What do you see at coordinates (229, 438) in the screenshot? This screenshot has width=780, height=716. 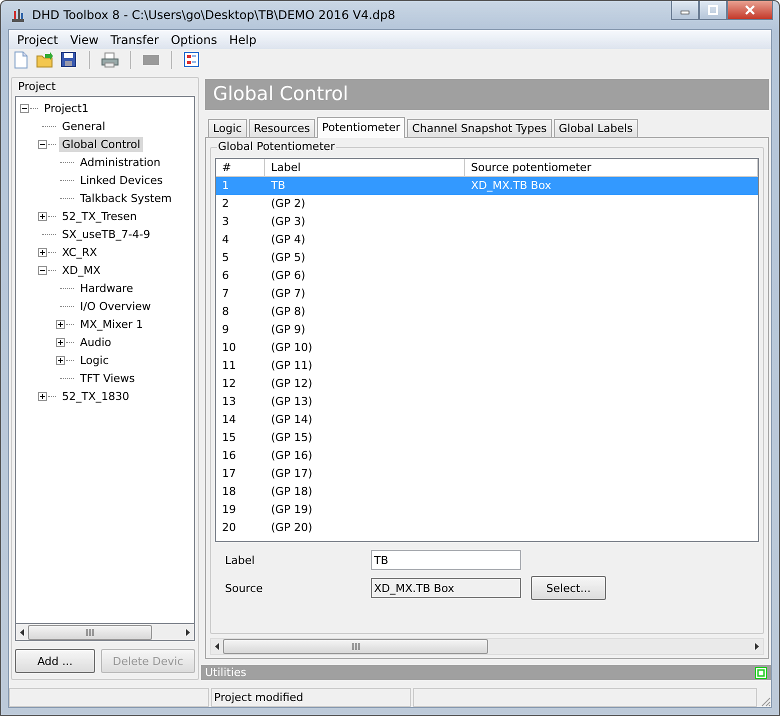 I see `table-cell-text: 15` at bounding box center [229, 438].